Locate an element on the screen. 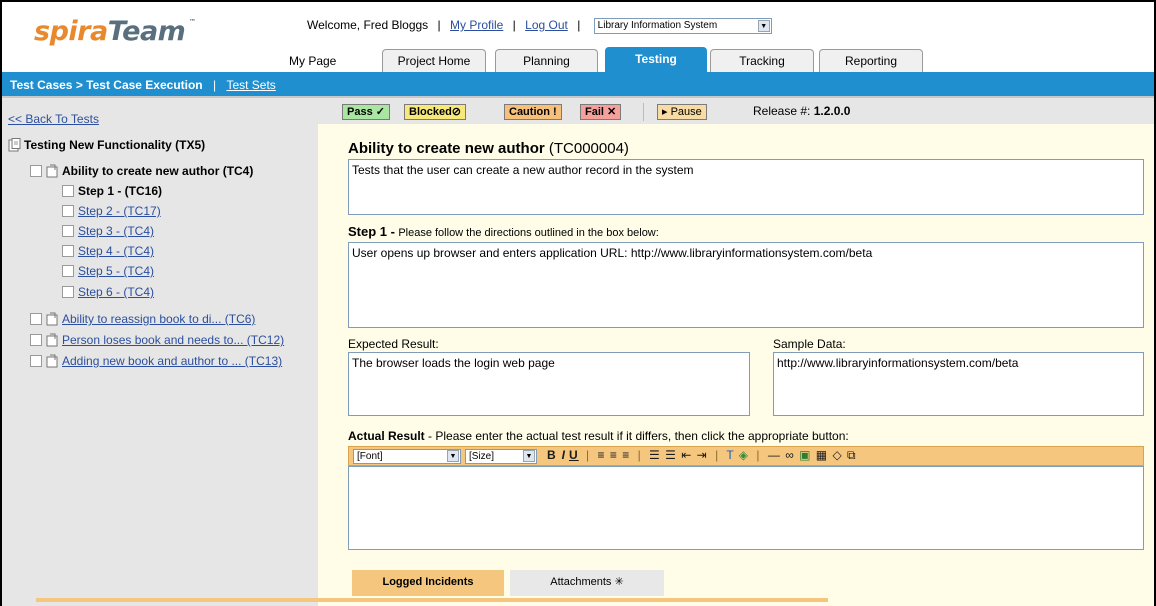 This screenshot has width=1156, height=606. back-to-tests-link: << Back To Tests is located at coordinates (53, 119).